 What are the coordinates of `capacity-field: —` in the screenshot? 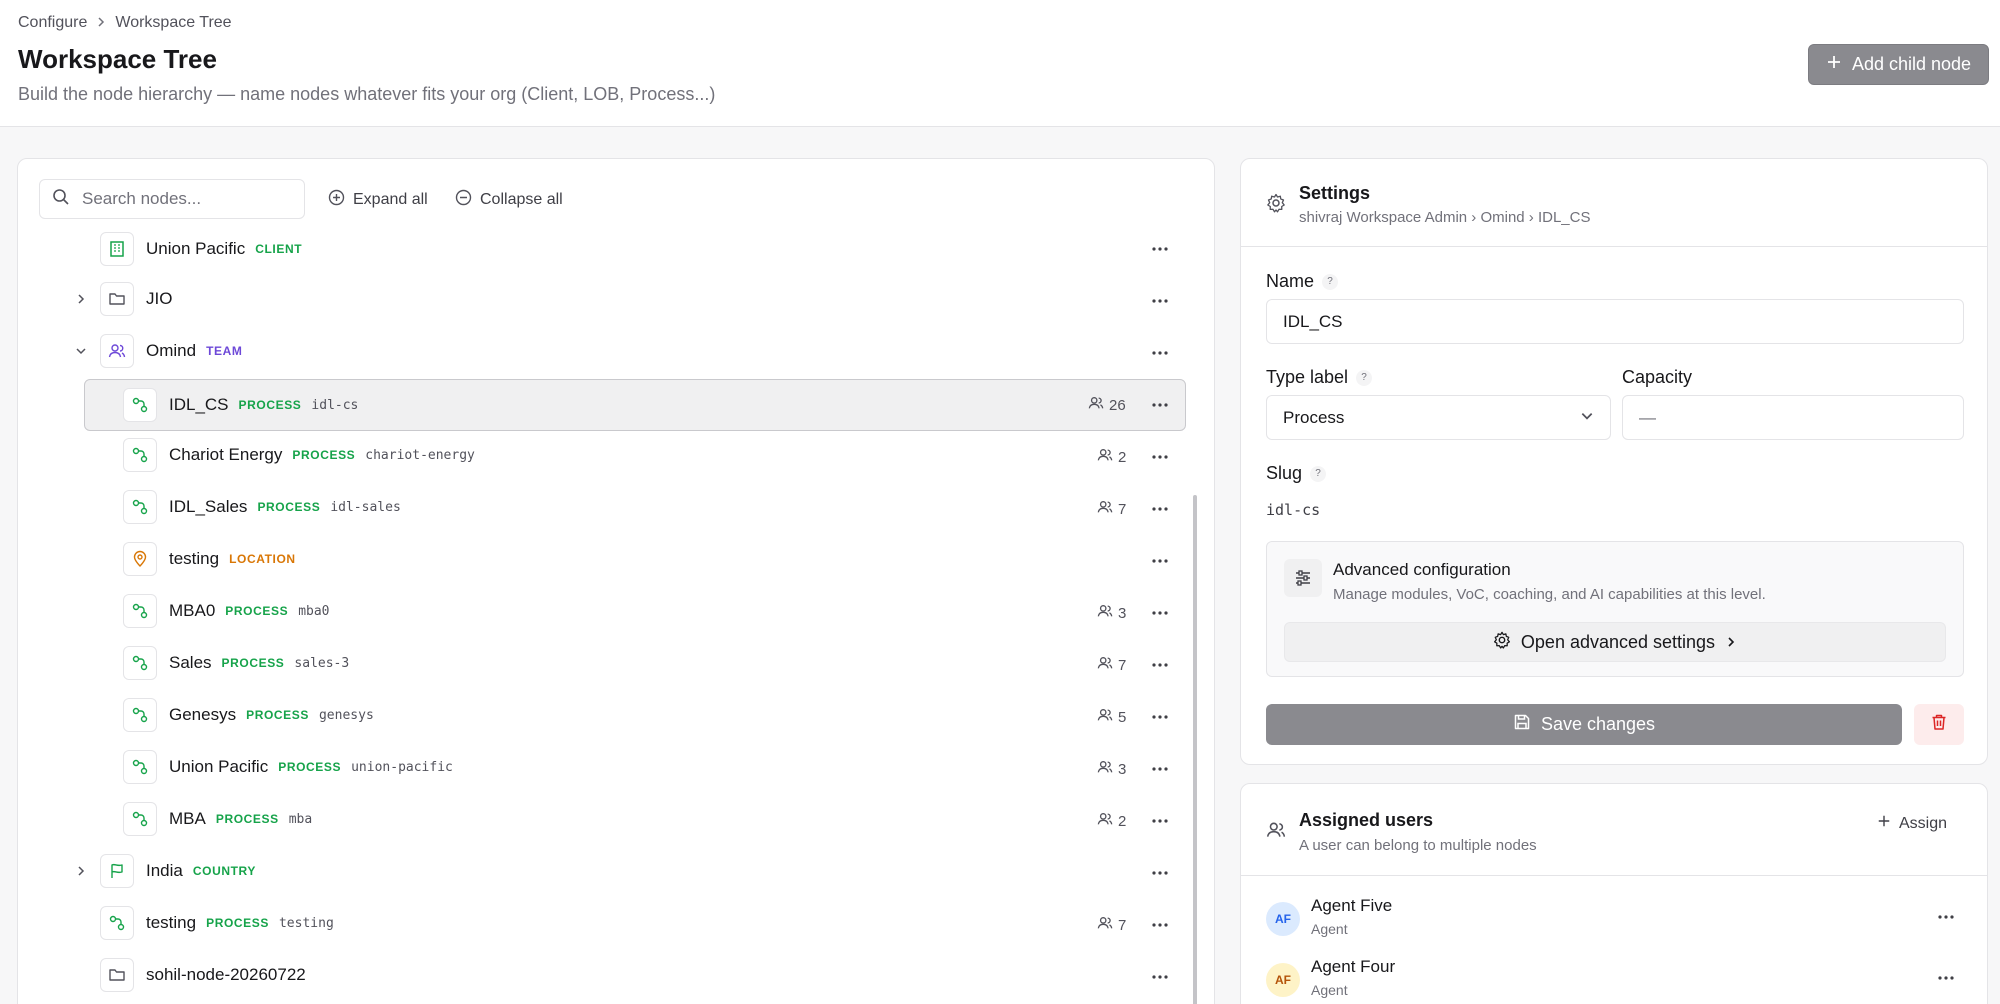 It's located at (1793, 417).